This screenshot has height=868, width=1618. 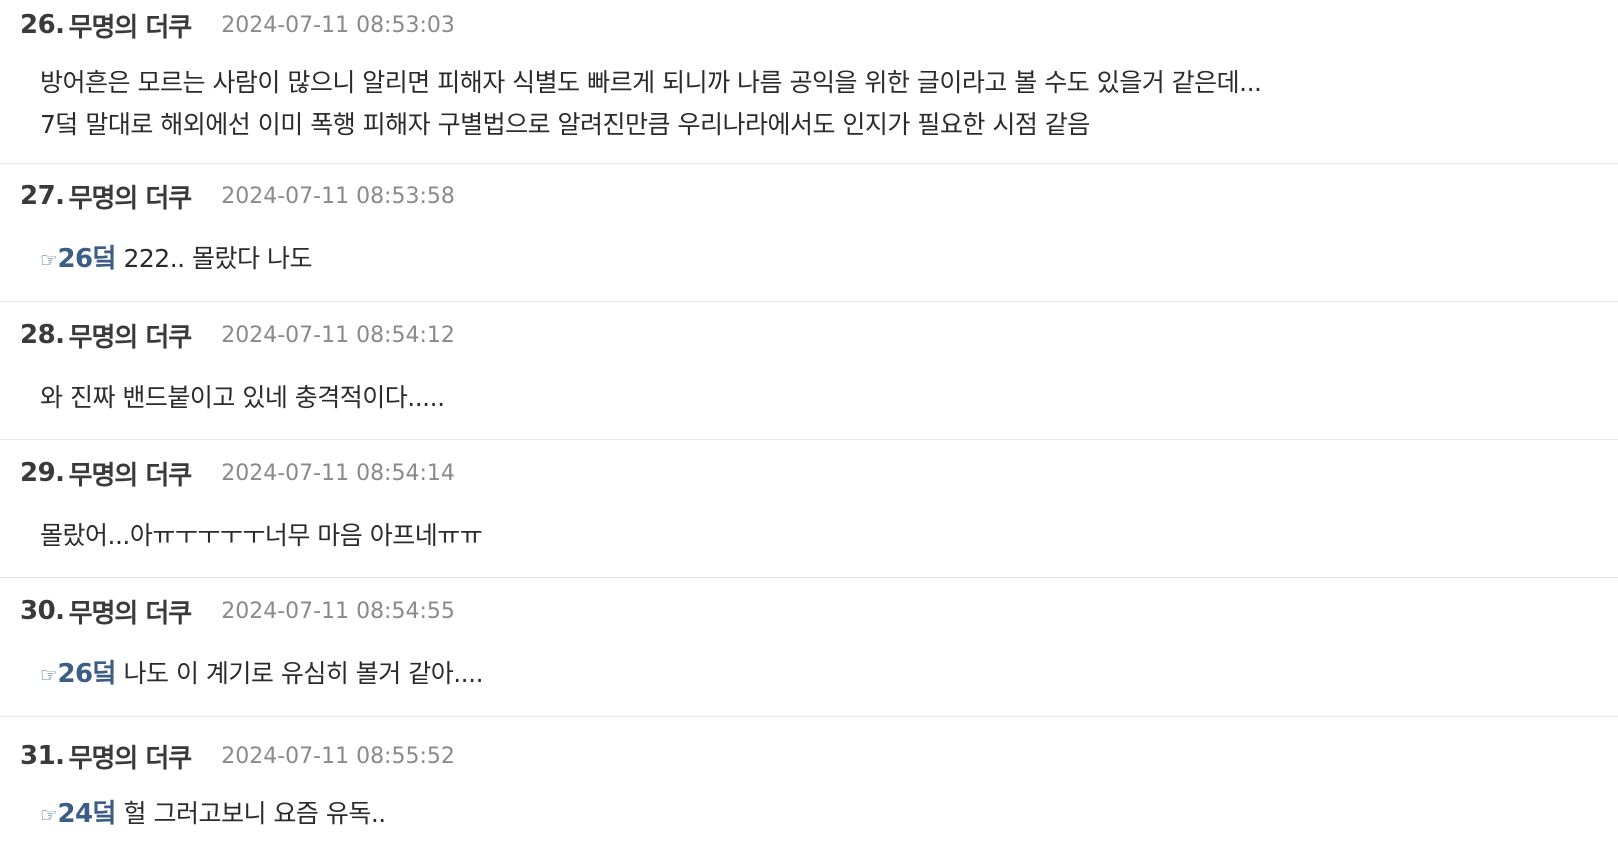 I want to click on comment-number: 30., so click(x=42, y=611).